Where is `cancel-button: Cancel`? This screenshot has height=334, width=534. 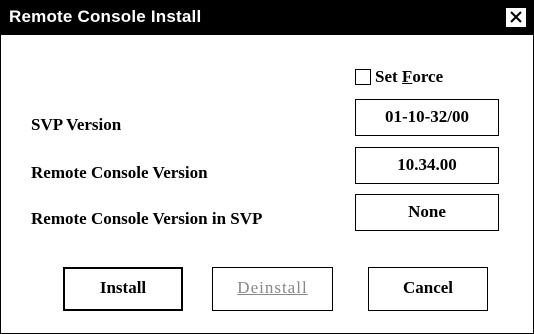
cancel-button: Cancel is located at coordinates (428, 289).